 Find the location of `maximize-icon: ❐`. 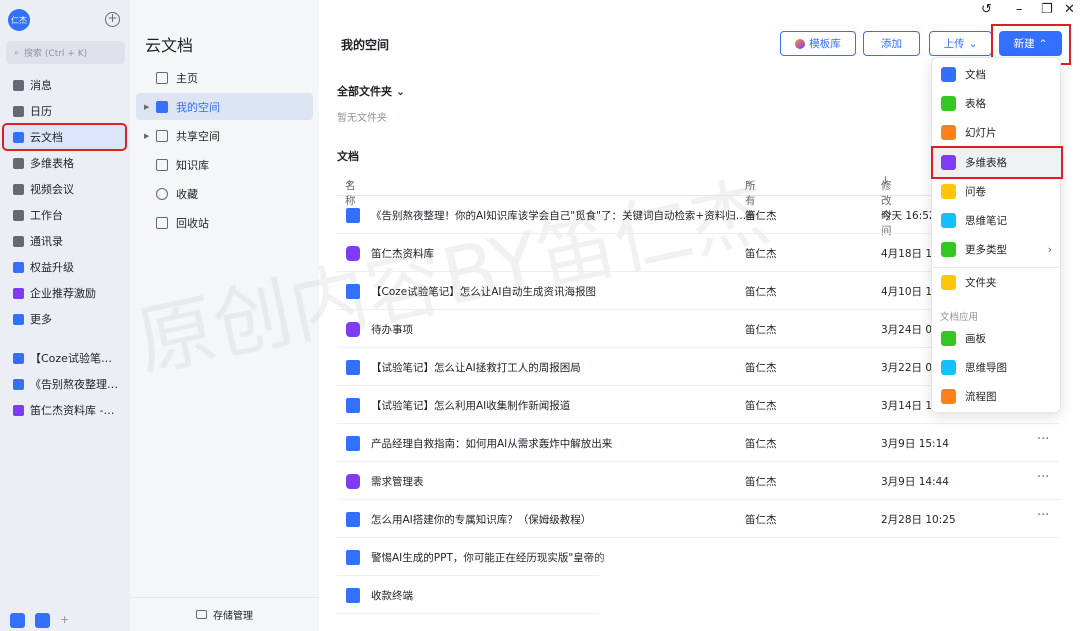

maximize-icon: ❐ is located at coordinates (1047, 9).